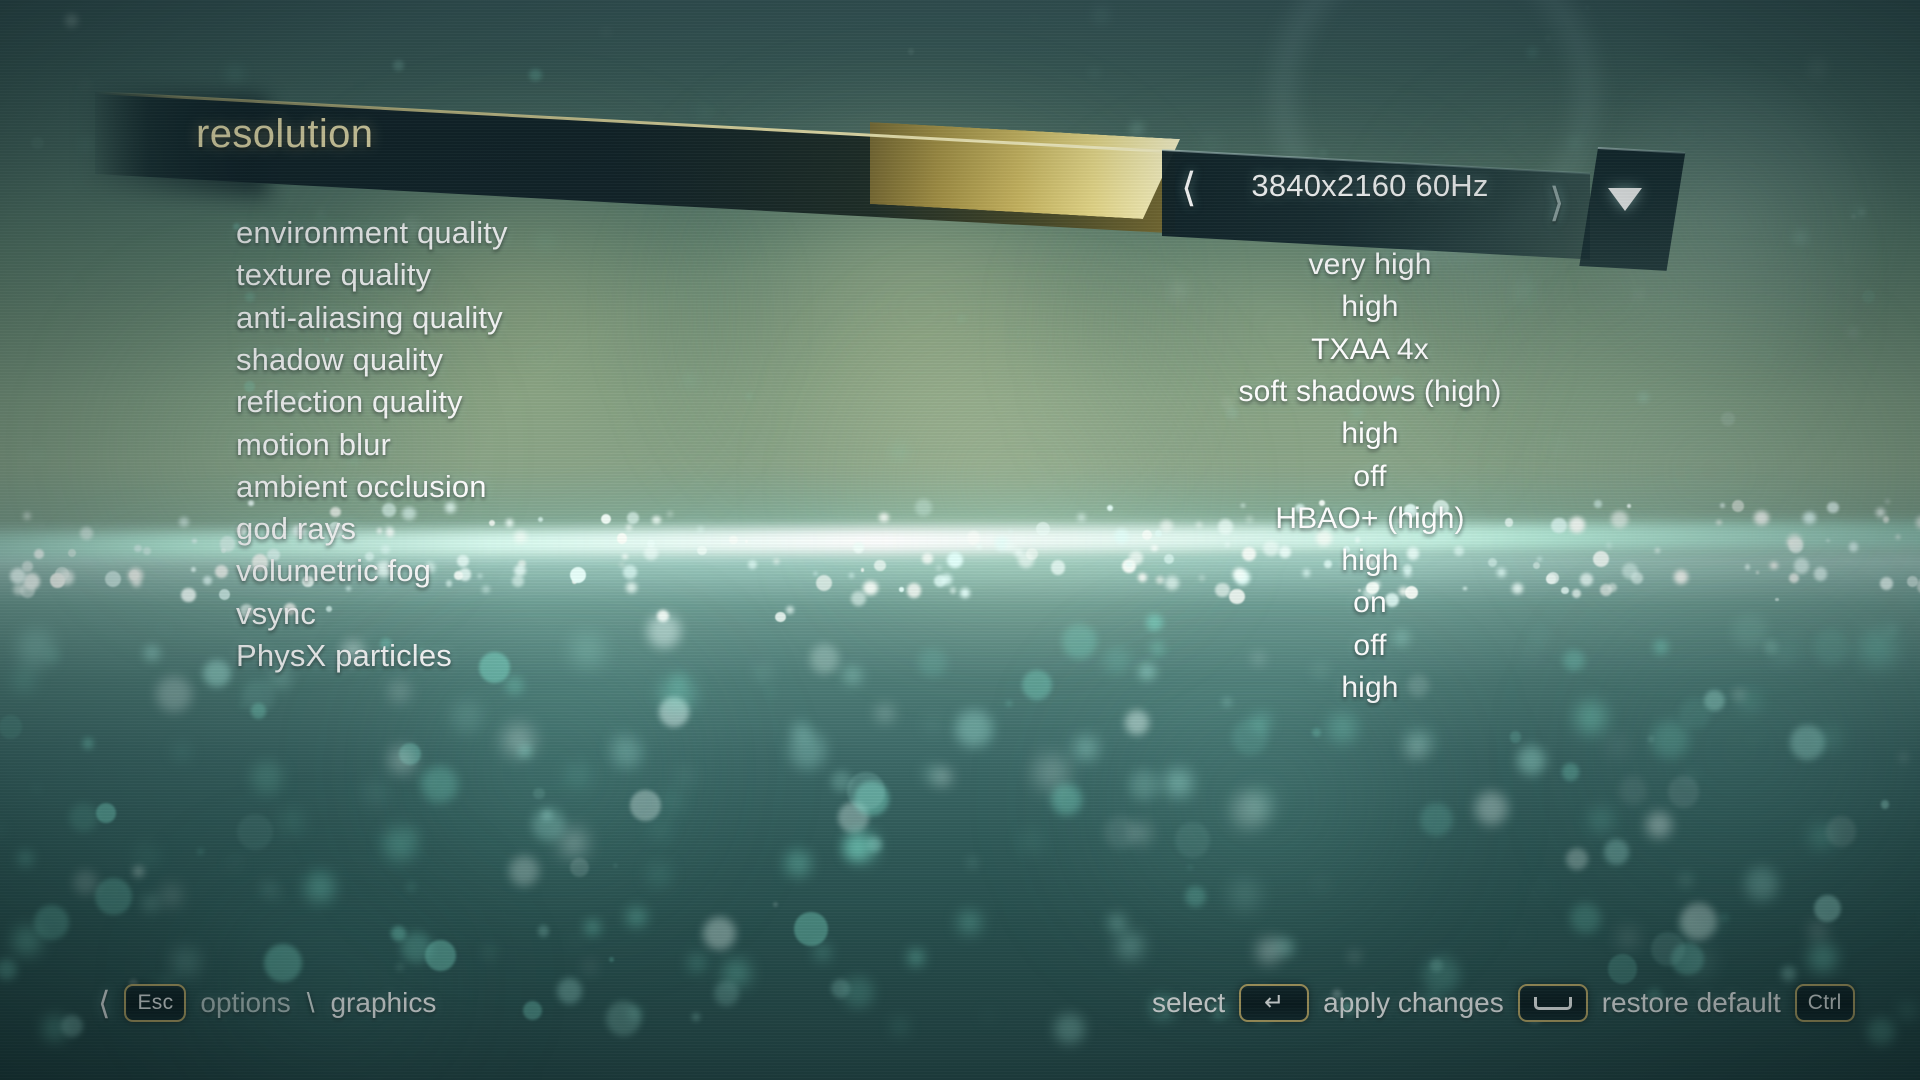 The width and height of the screenshot is (1920, 1080). What do you see at coordinates (1552, 1003) in the screenshot?
I see `key-badge-space` at bounding box center [1552, 1003].